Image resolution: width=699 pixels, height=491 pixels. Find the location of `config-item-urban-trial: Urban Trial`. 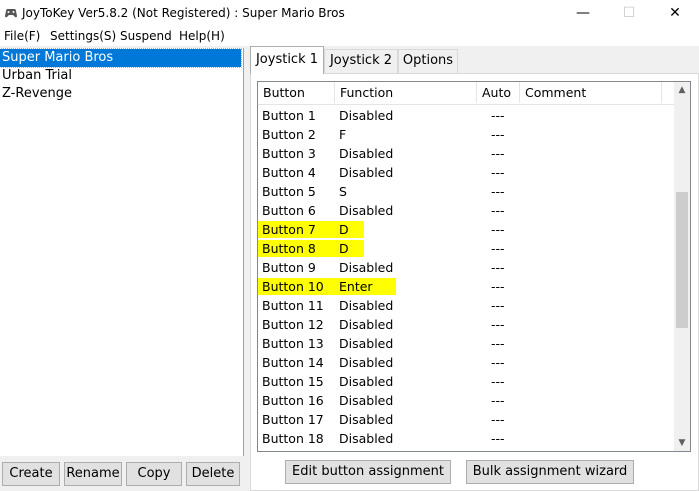

config-item-urban-trial: Urban Trial is located at coordinates (120, 76).